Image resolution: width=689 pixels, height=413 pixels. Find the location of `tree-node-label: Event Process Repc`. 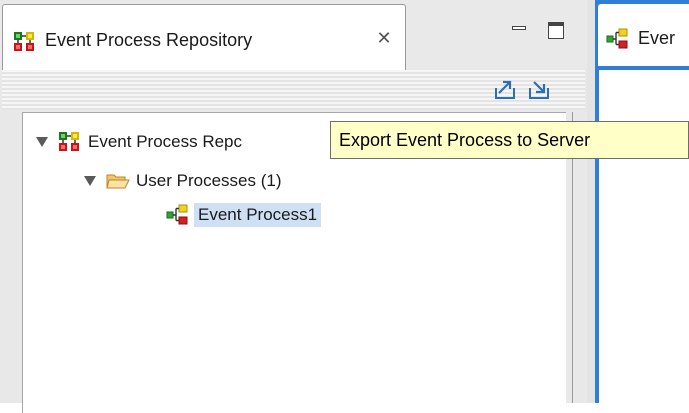

tree-node-label: Event Process Repc is located at coordinates (165, 141).